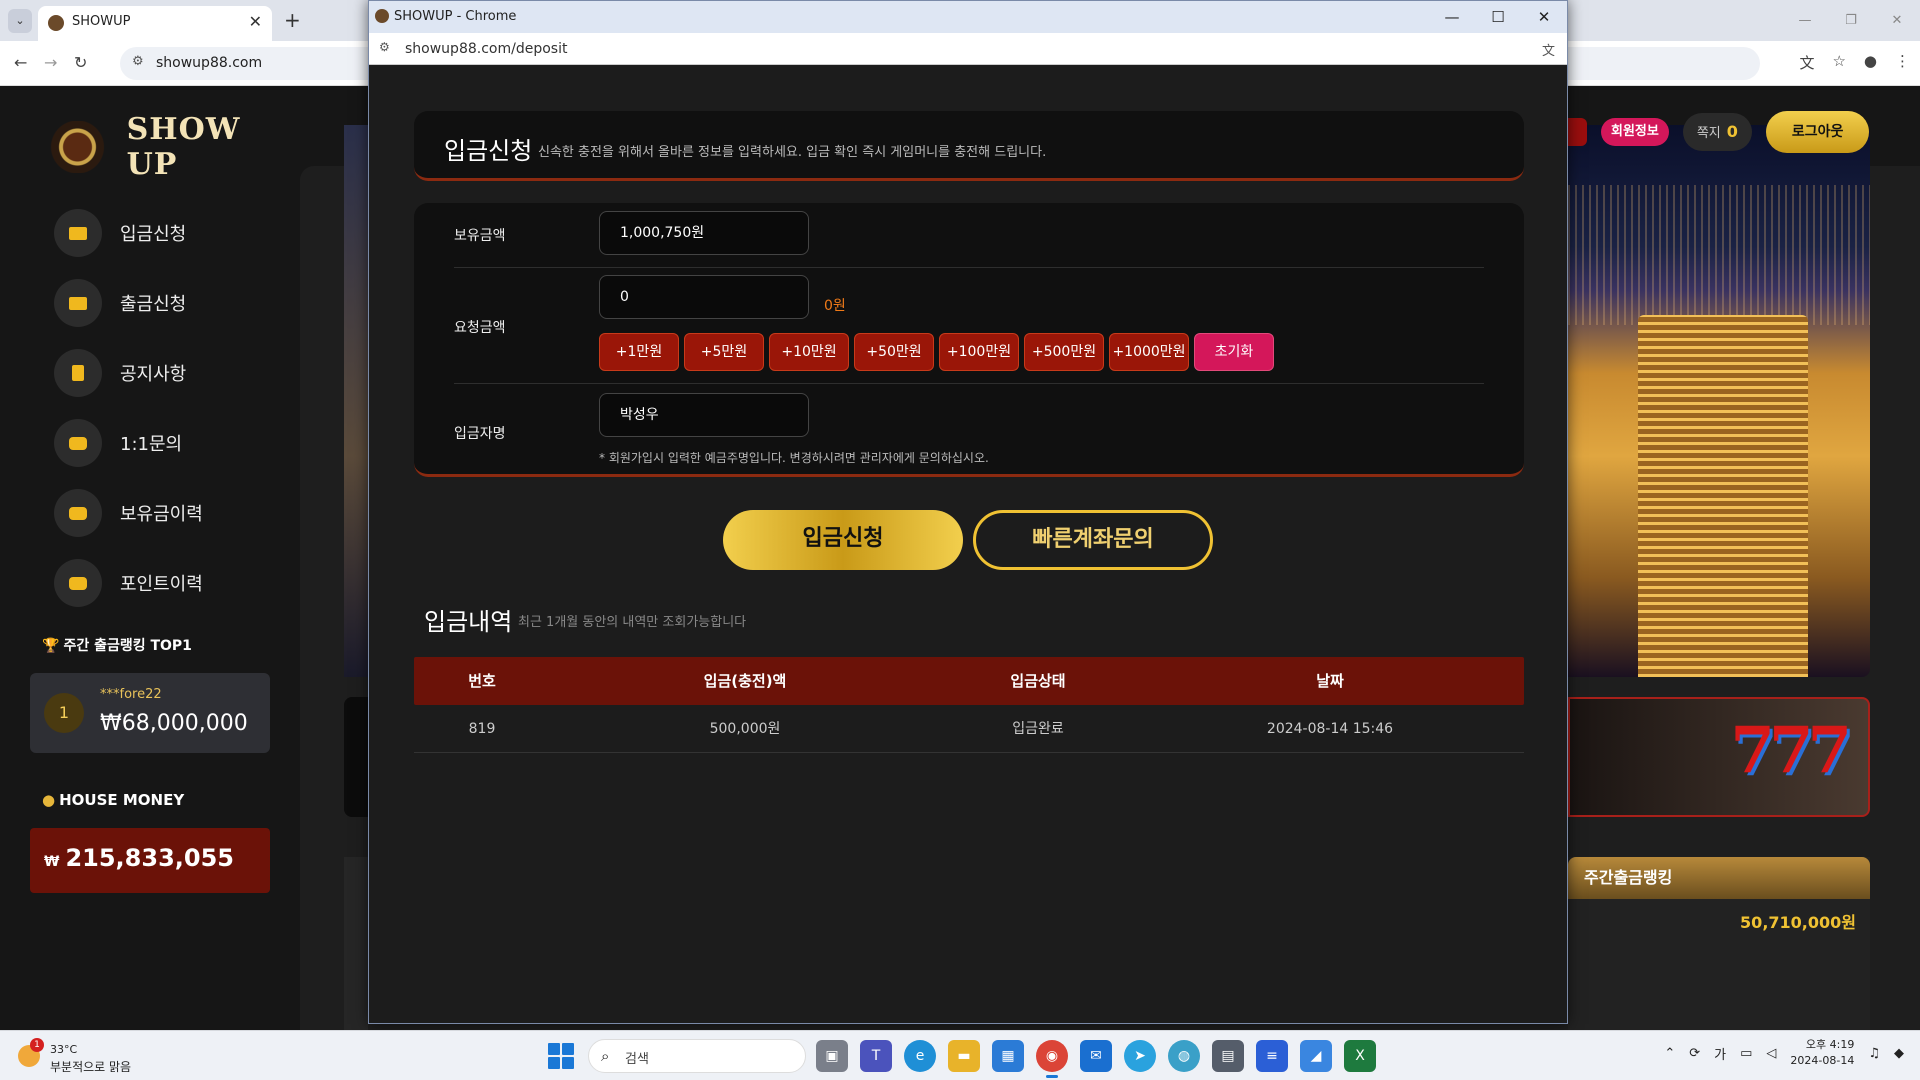 The image size is (1920, 1080). Describe the element at coordinates (480, 328) in the screenshot. I see `request-amount-label: 요청금액` at that location.